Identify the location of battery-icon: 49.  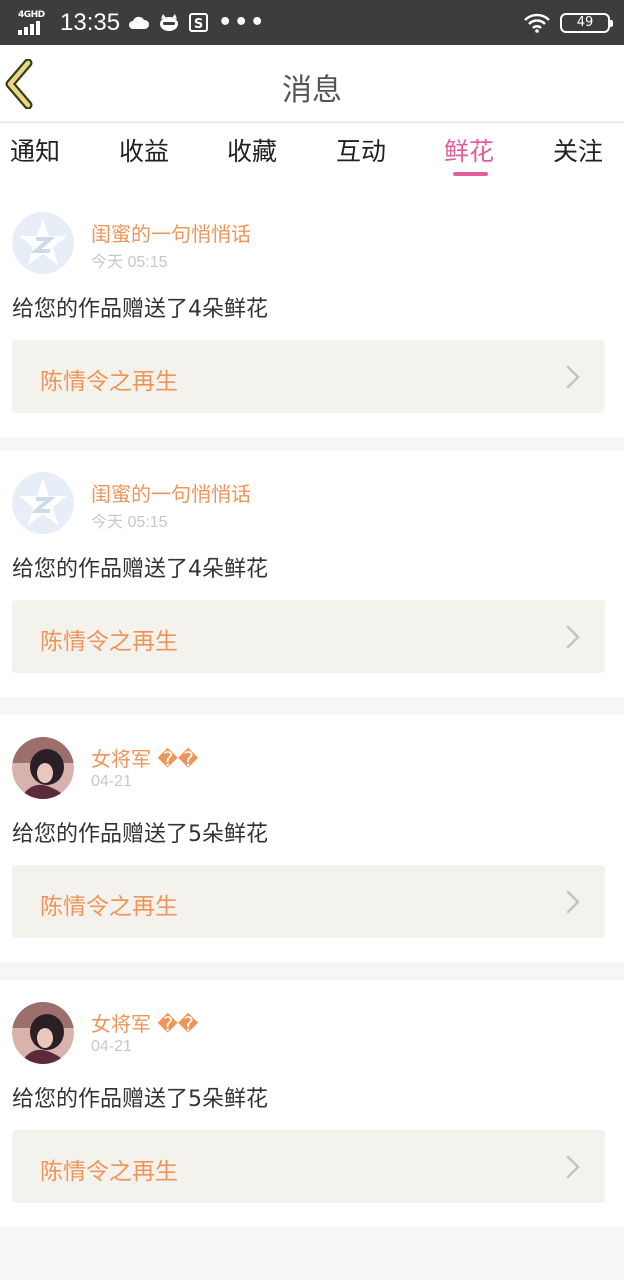
(586, 22).